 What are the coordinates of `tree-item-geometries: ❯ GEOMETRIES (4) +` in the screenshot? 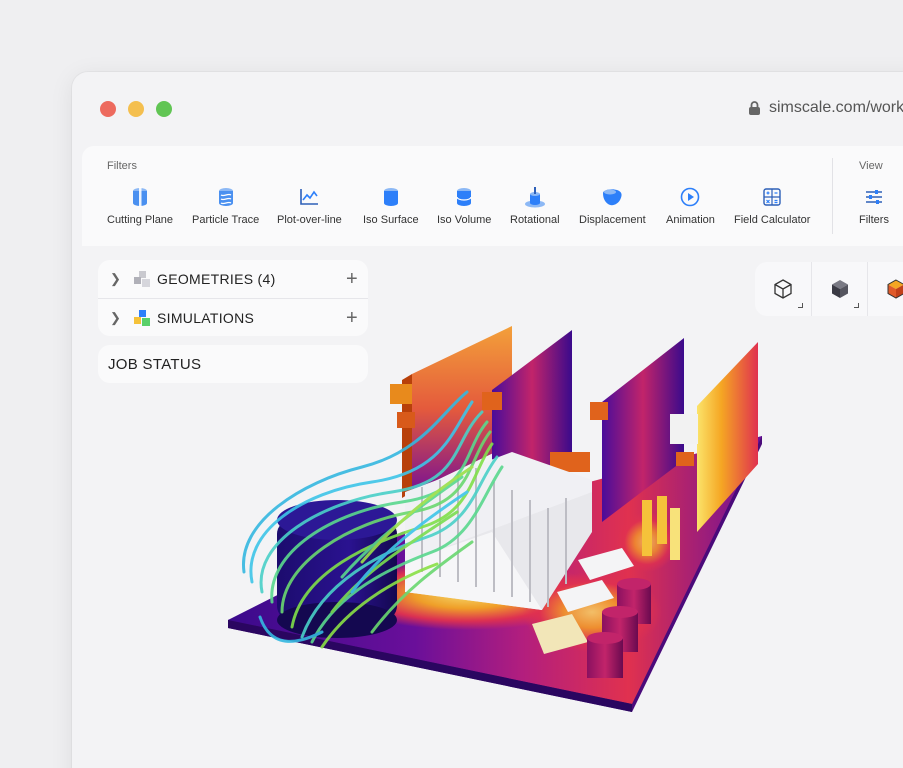 It's located at (233, 279).